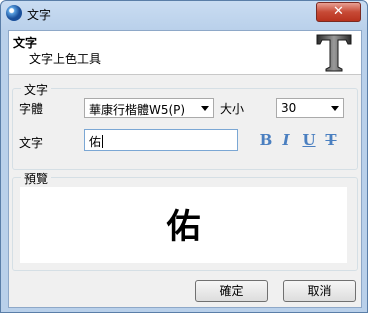 This screenshot has width=368, height=313. What do you see at coordinates (25, 43) in the screenshot?
I see `header-title: 文字` at bounding box center [25, 43].